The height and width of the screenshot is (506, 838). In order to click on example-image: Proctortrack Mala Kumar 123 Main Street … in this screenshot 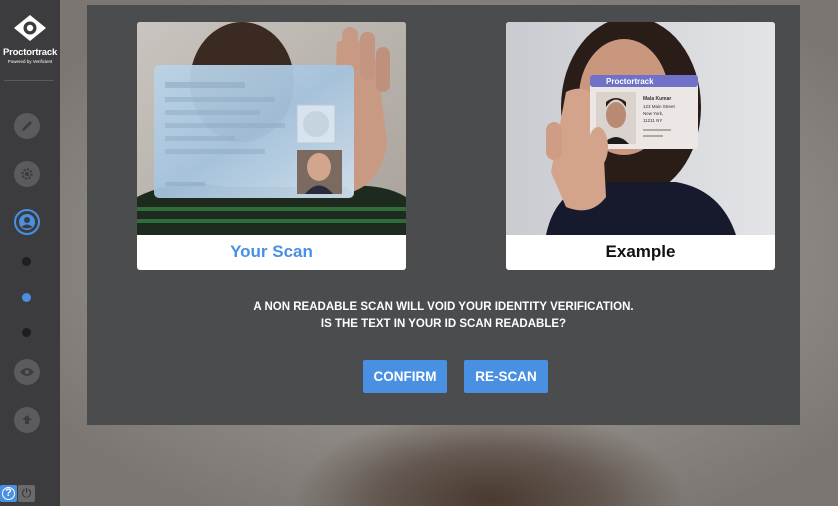, I will do `click(640, 128)`.